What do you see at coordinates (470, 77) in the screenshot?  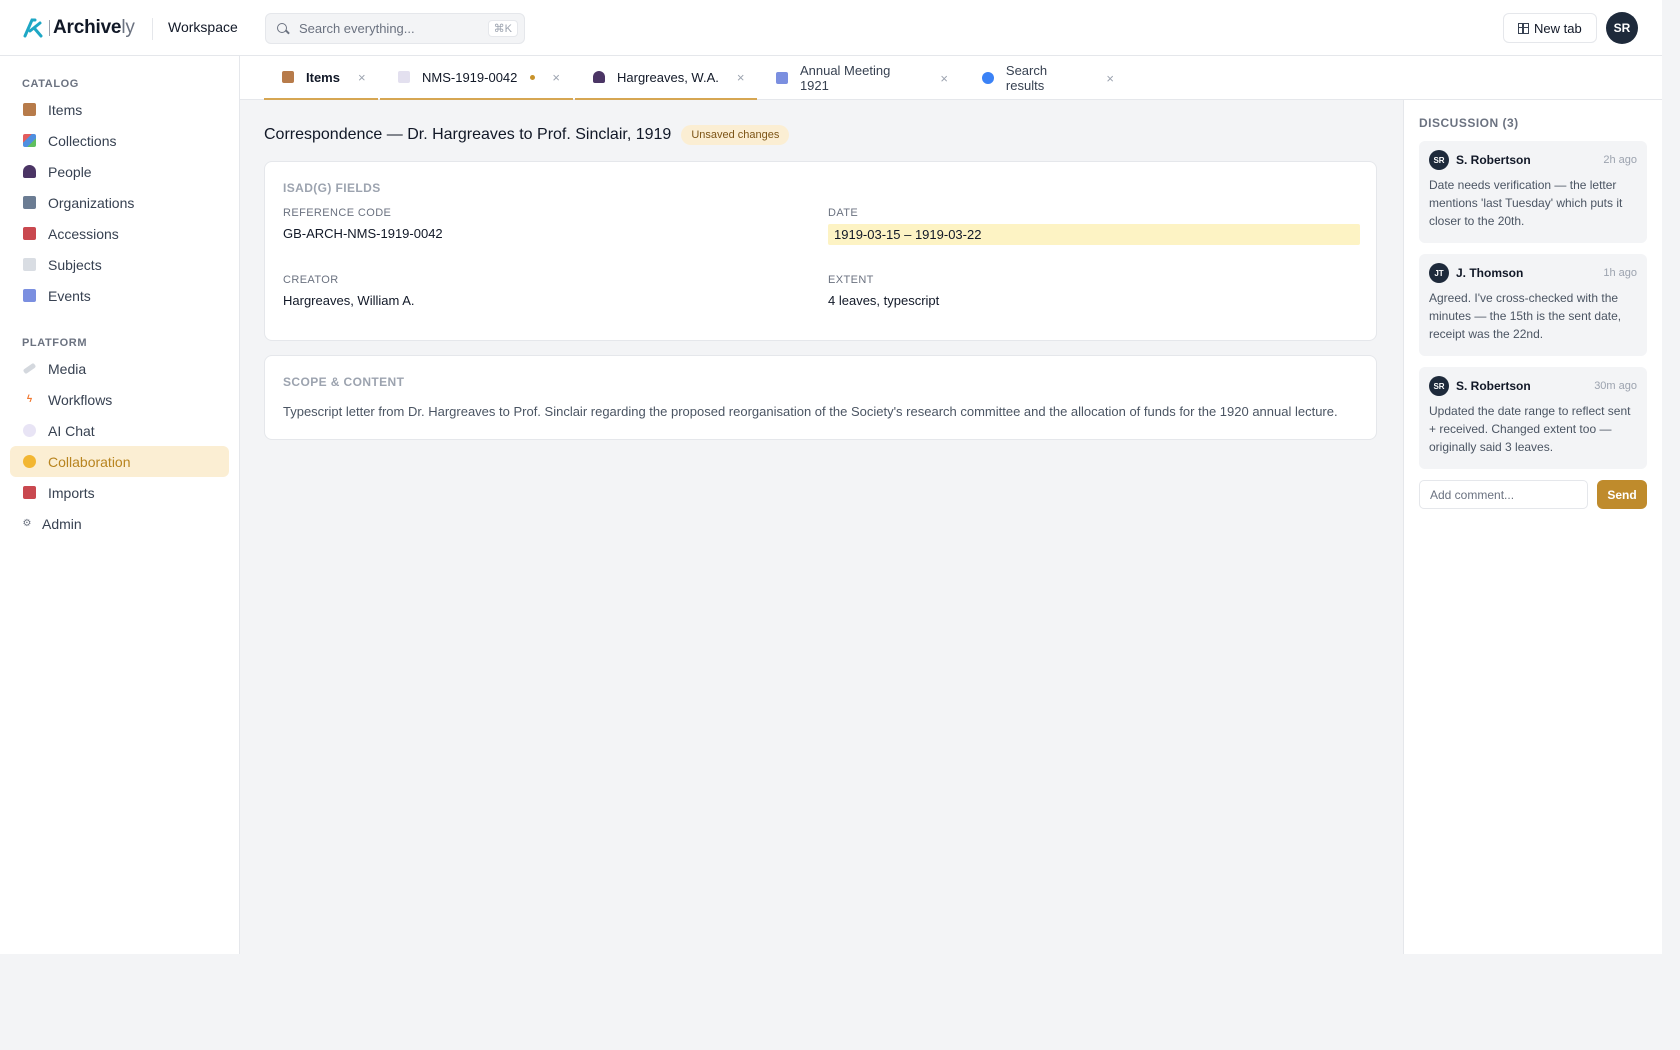 I see `tab-label: NMS-1919-0042` at bounding box center [470, 77].